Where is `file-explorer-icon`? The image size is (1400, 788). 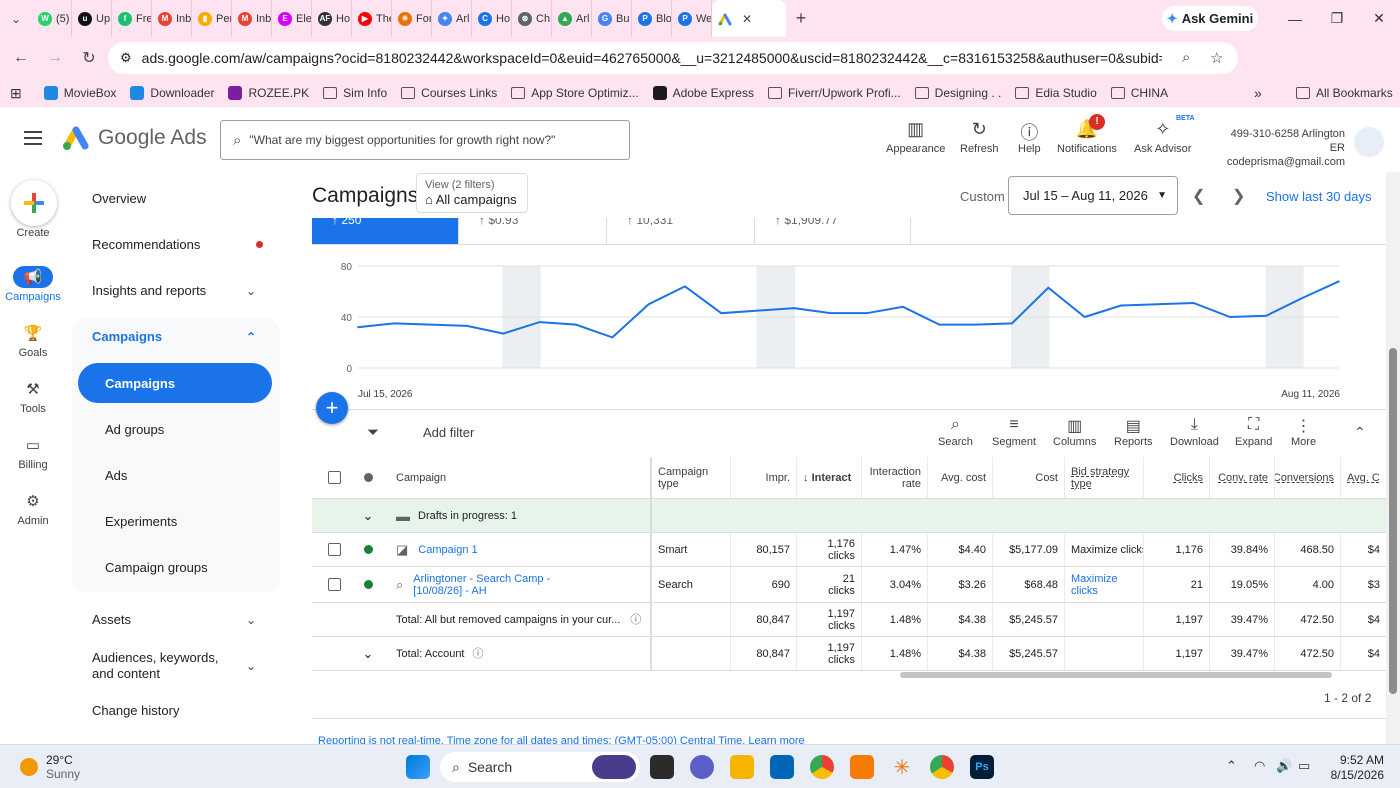
file-explorer-icon is located at coordinates (742, 767).